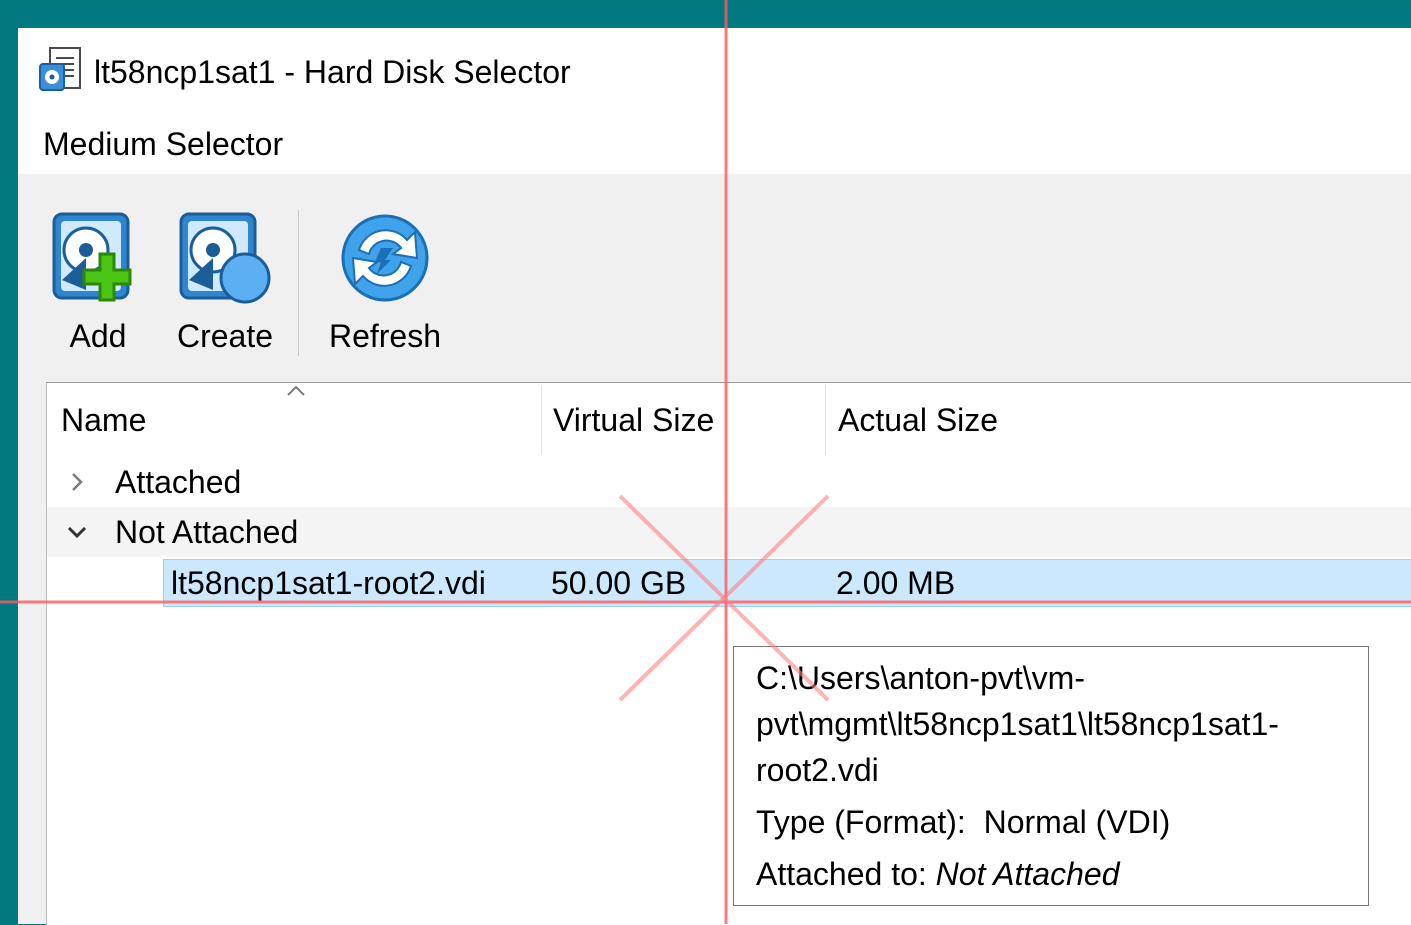 Image resolution: width=1411 pixels, height=925 pixels. What do you see at coordinates (1077, 822) in the screenshot?
I see `tooltip-type-value: Normal (VDI)` at bounding box center [1077, 822].